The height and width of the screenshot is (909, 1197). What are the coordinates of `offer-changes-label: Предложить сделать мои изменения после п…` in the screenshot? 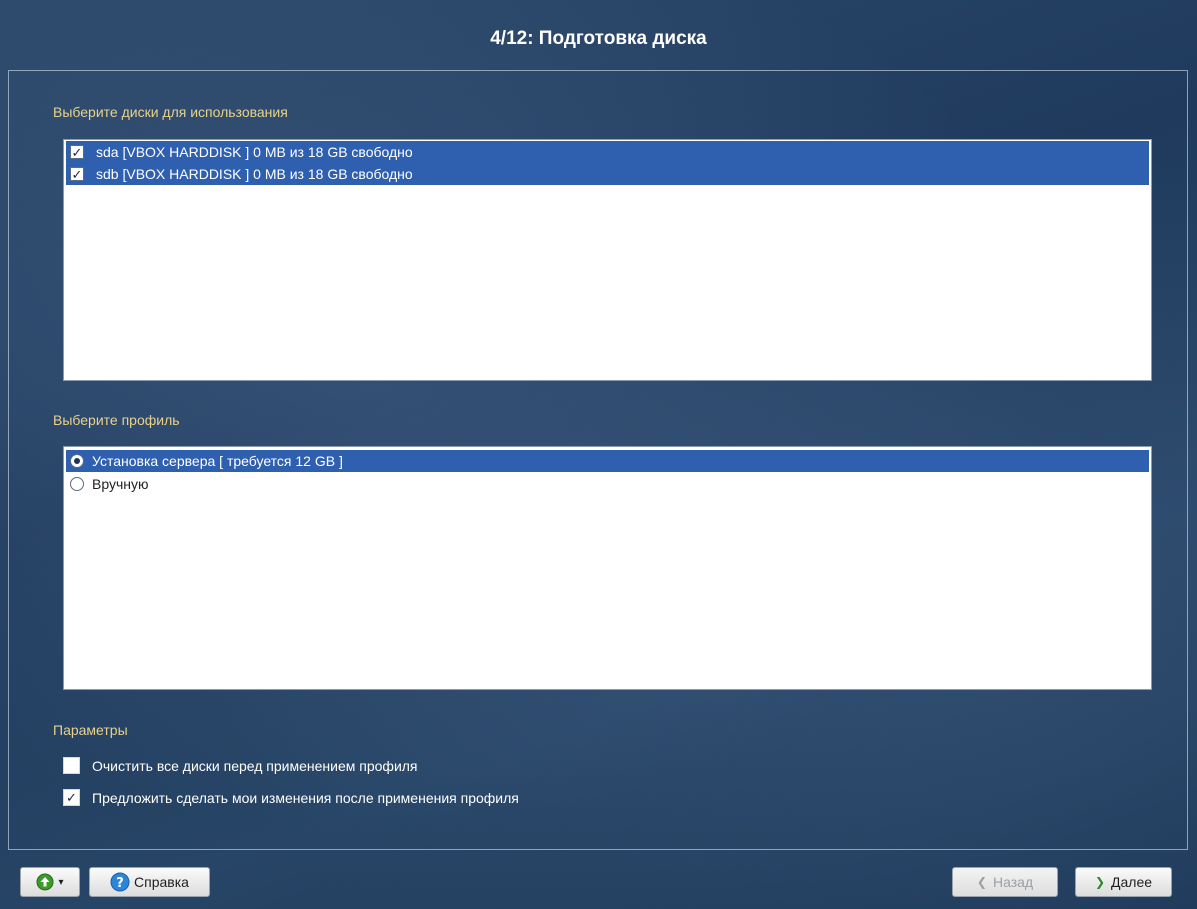 It's located at (305, 797).